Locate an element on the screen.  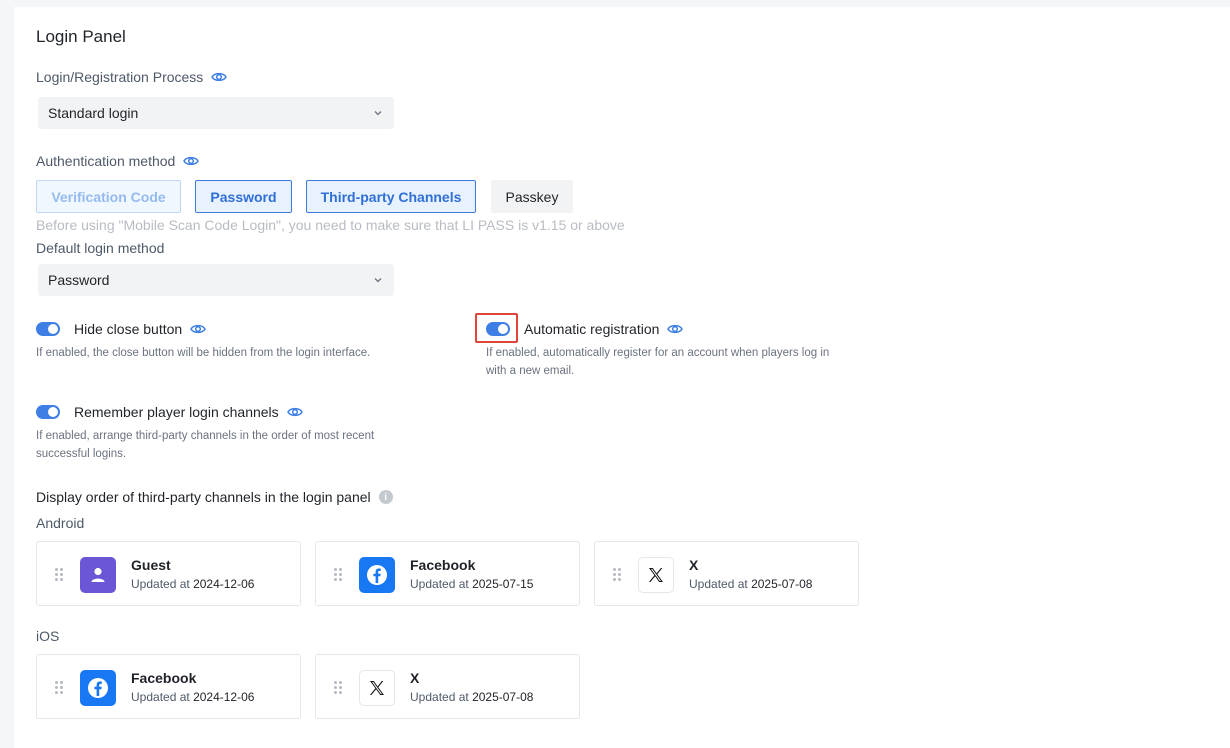
remember-desc-line-2: successful logins. is located at coordinates (81, 454).